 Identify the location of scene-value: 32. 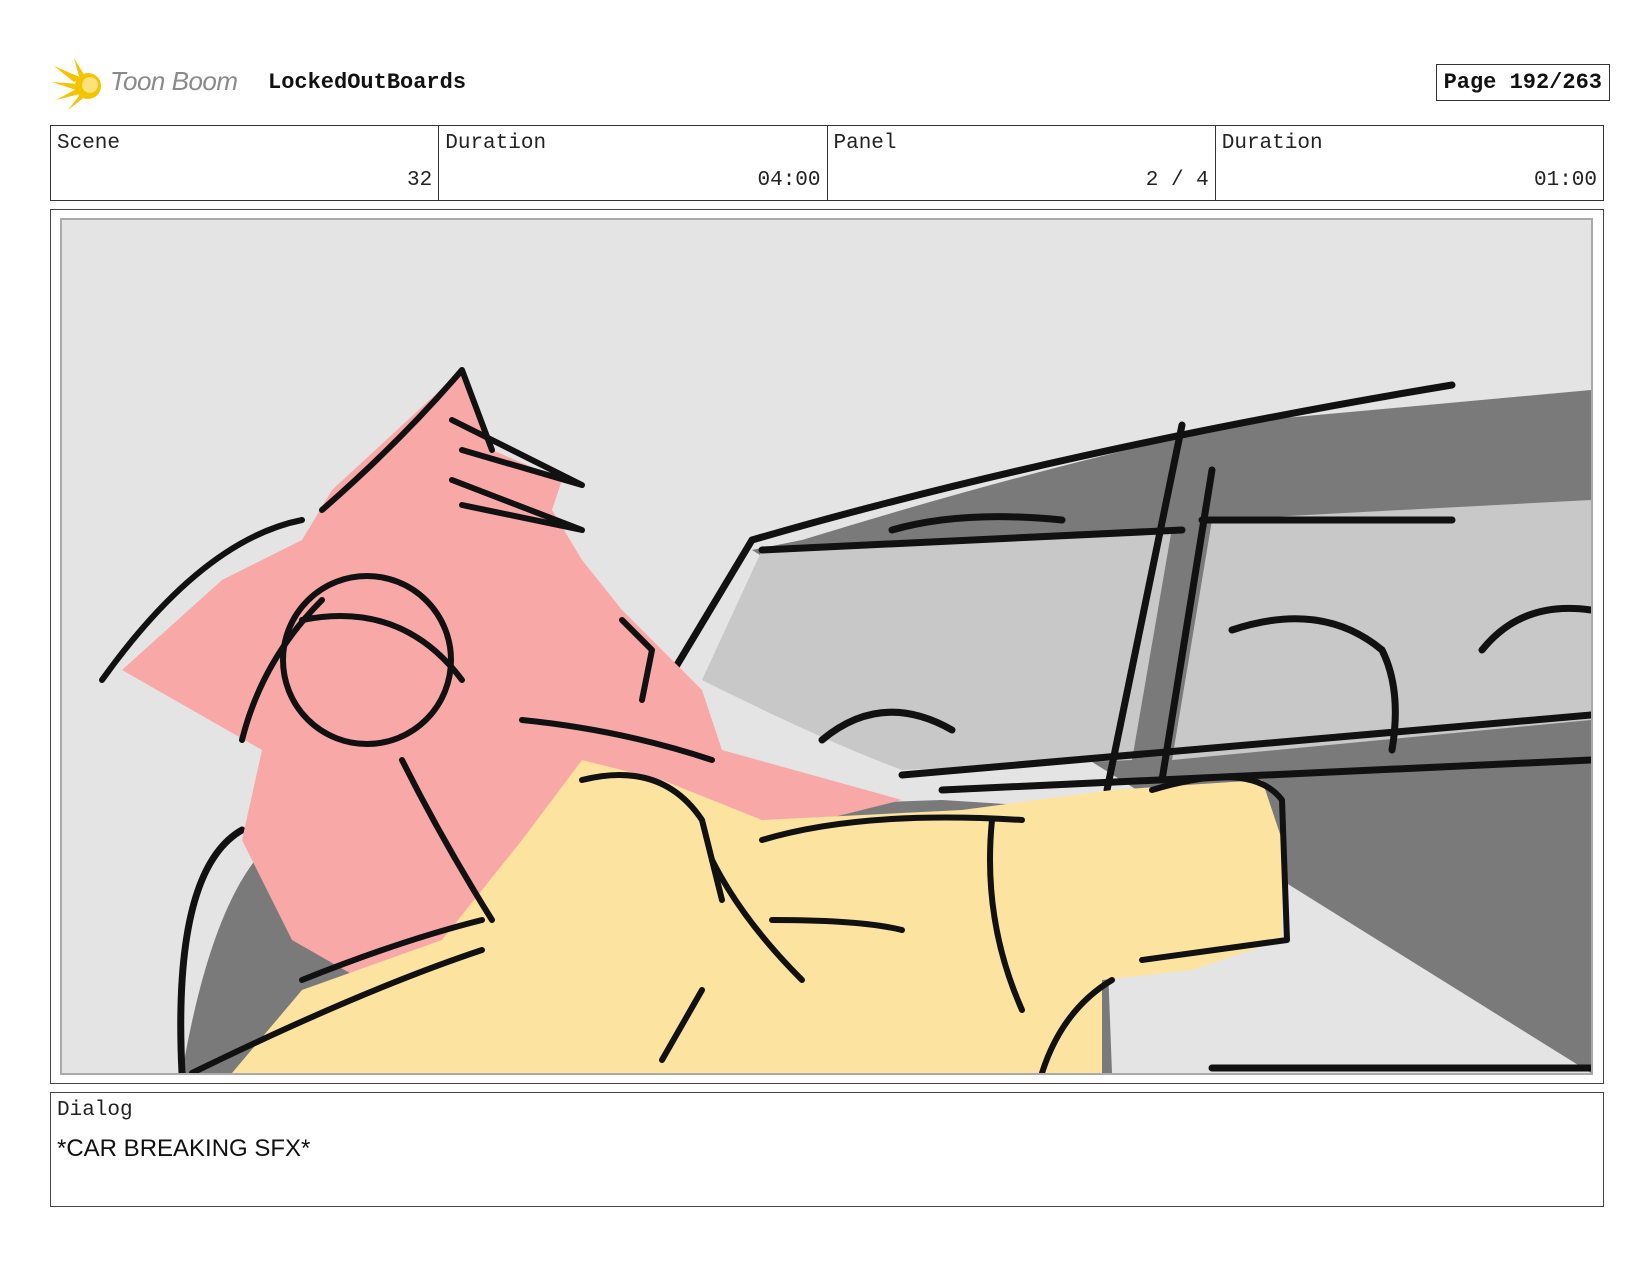
(420, 180).